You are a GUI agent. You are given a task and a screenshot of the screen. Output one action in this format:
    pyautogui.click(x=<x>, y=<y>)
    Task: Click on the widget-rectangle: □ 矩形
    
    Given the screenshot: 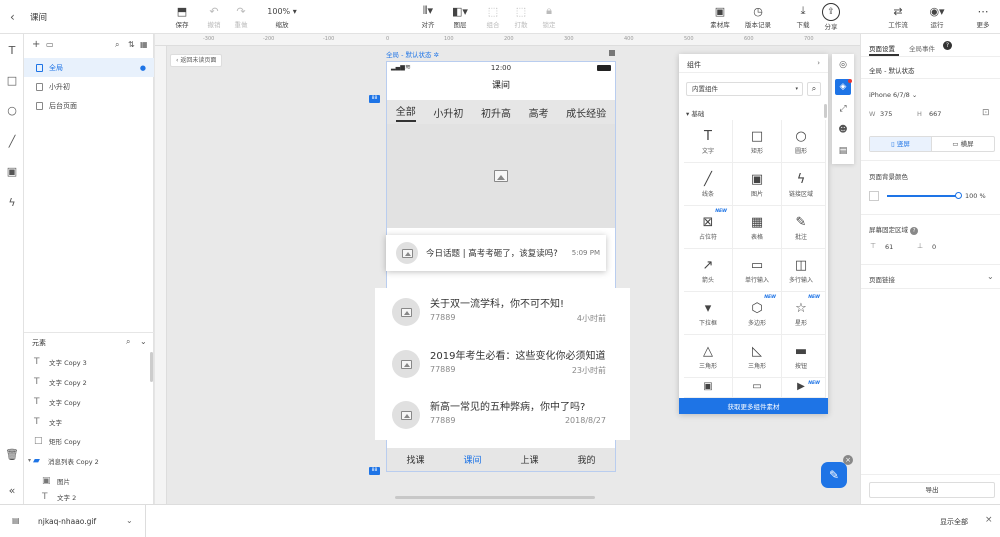 What is the action you would take?
    pyautogui.click(x=757, y=141)
    